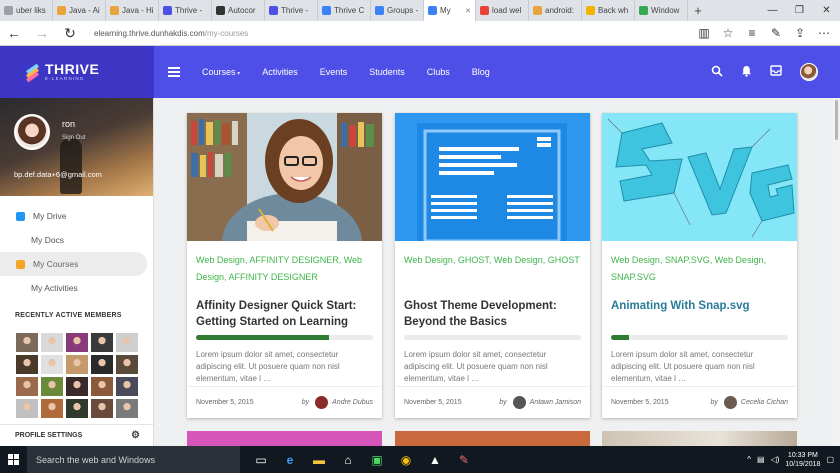  I want to click on profile-username: ron, so click(68, 124).